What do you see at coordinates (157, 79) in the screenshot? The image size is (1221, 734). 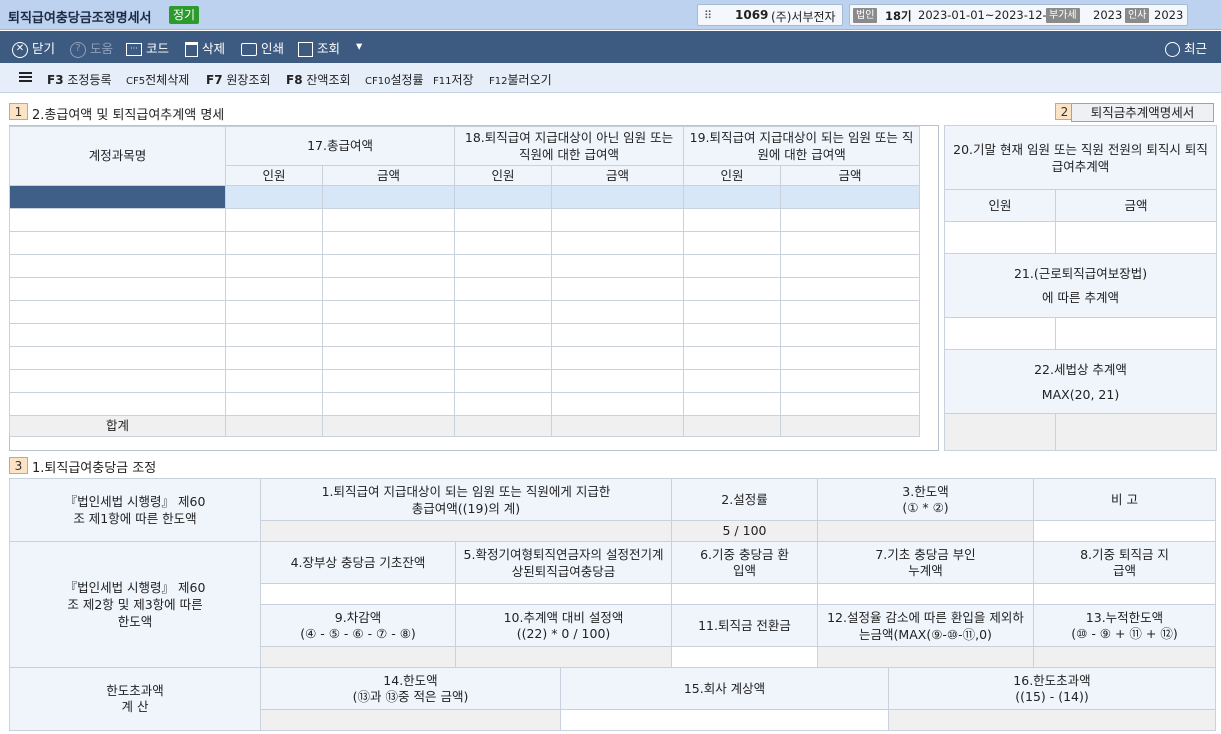 I see `cf5-delete-all-button: CF5전체삭제` at bounding box center [157, 79].